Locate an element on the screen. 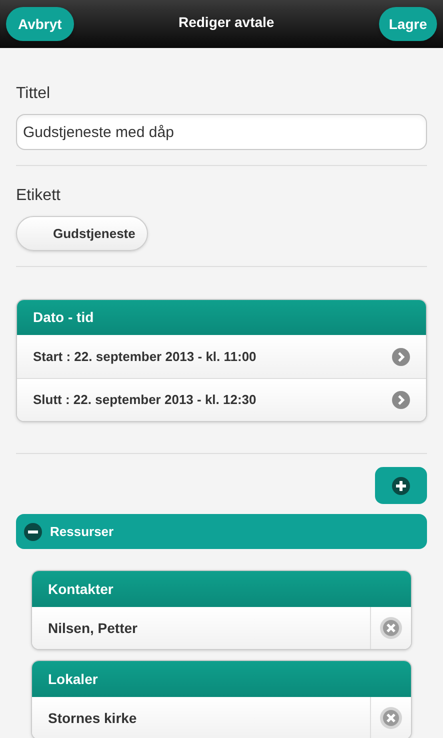 This screenshot has height=738, width=443. add-button is located at coordinates (401, 485).